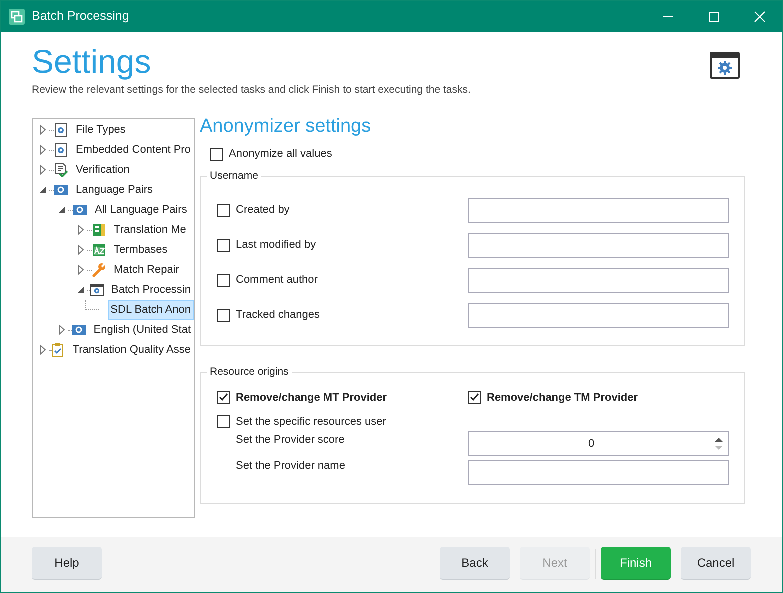 The image size is (783, 593). I want to click on clipboard-icon, so click(57, 350).